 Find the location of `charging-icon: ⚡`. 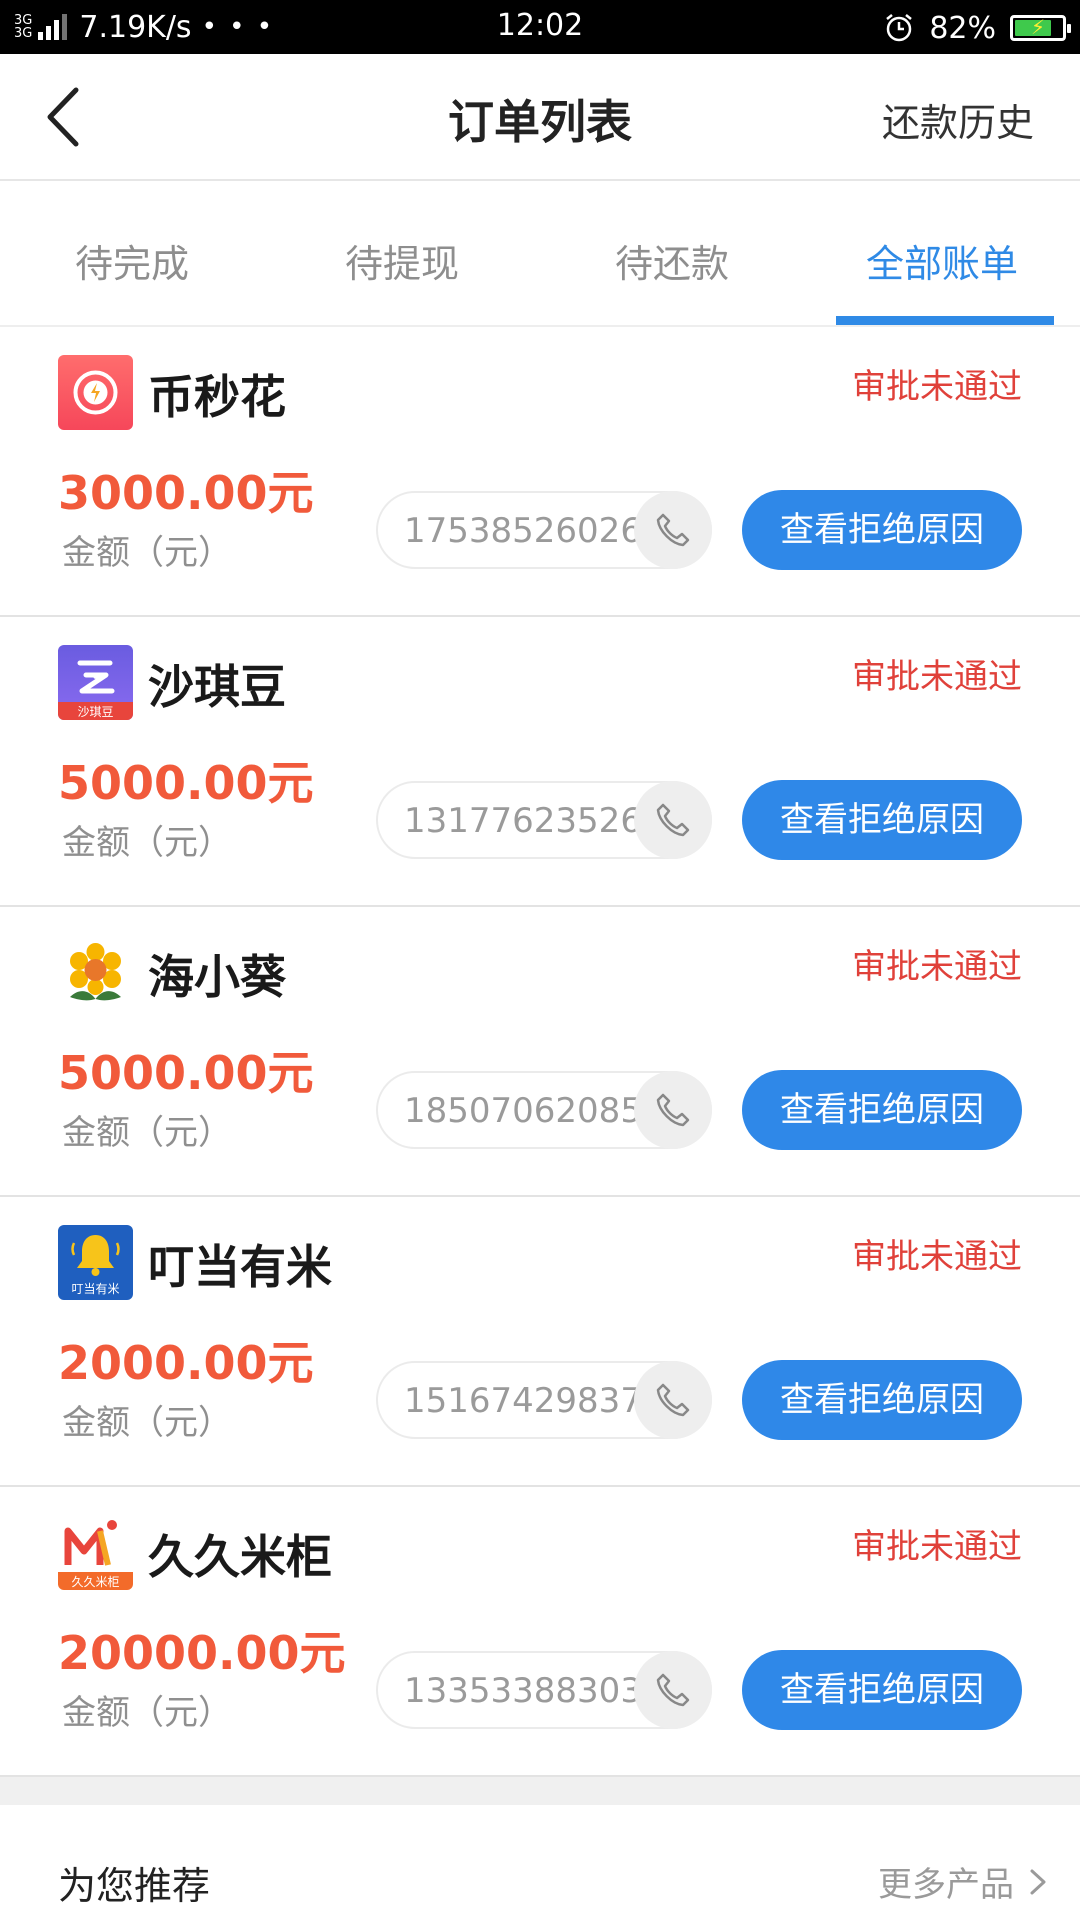

charging-icon: ⚡ is located at coordinates (1038, 27).